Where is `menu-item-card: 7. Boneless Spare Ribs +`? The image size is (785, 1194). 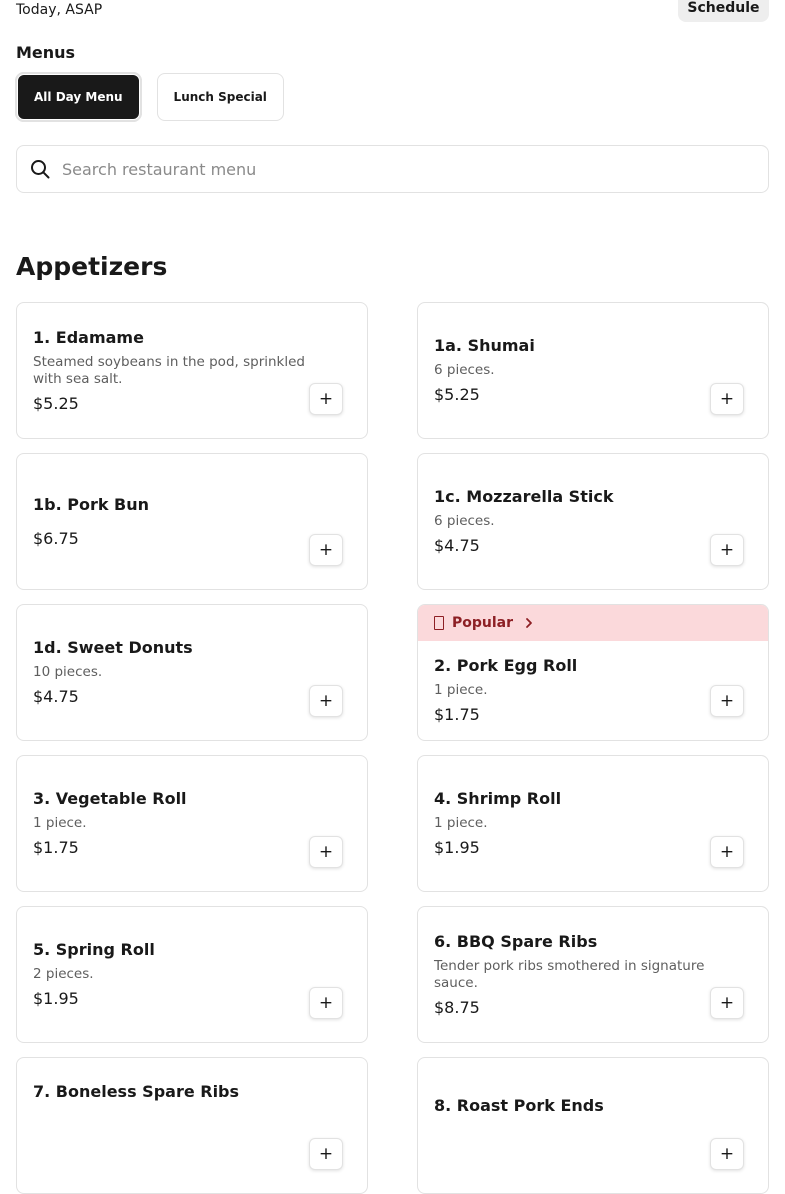
menu-item-card: 7. Boneless Spare Ribs + is located at coordinates (192, 1125).